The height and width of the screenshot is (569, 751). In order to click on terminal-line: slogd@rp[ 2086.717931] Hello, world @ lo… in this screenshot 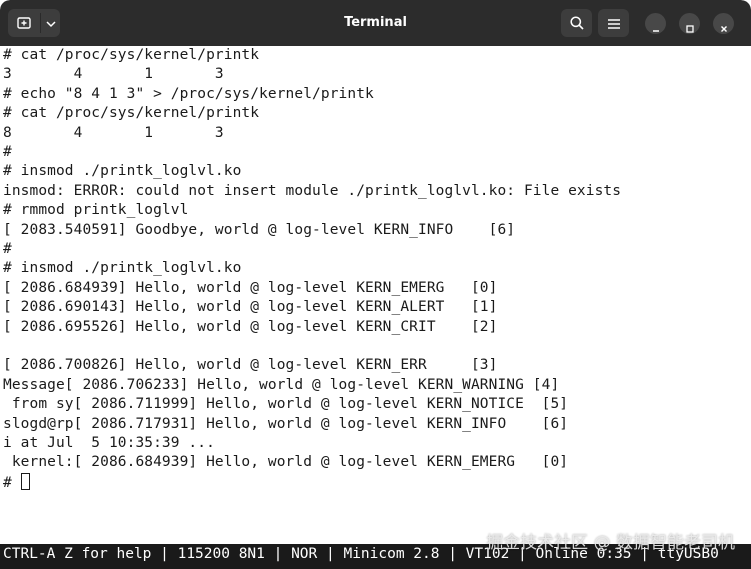, I will do `click(286, 423)`.